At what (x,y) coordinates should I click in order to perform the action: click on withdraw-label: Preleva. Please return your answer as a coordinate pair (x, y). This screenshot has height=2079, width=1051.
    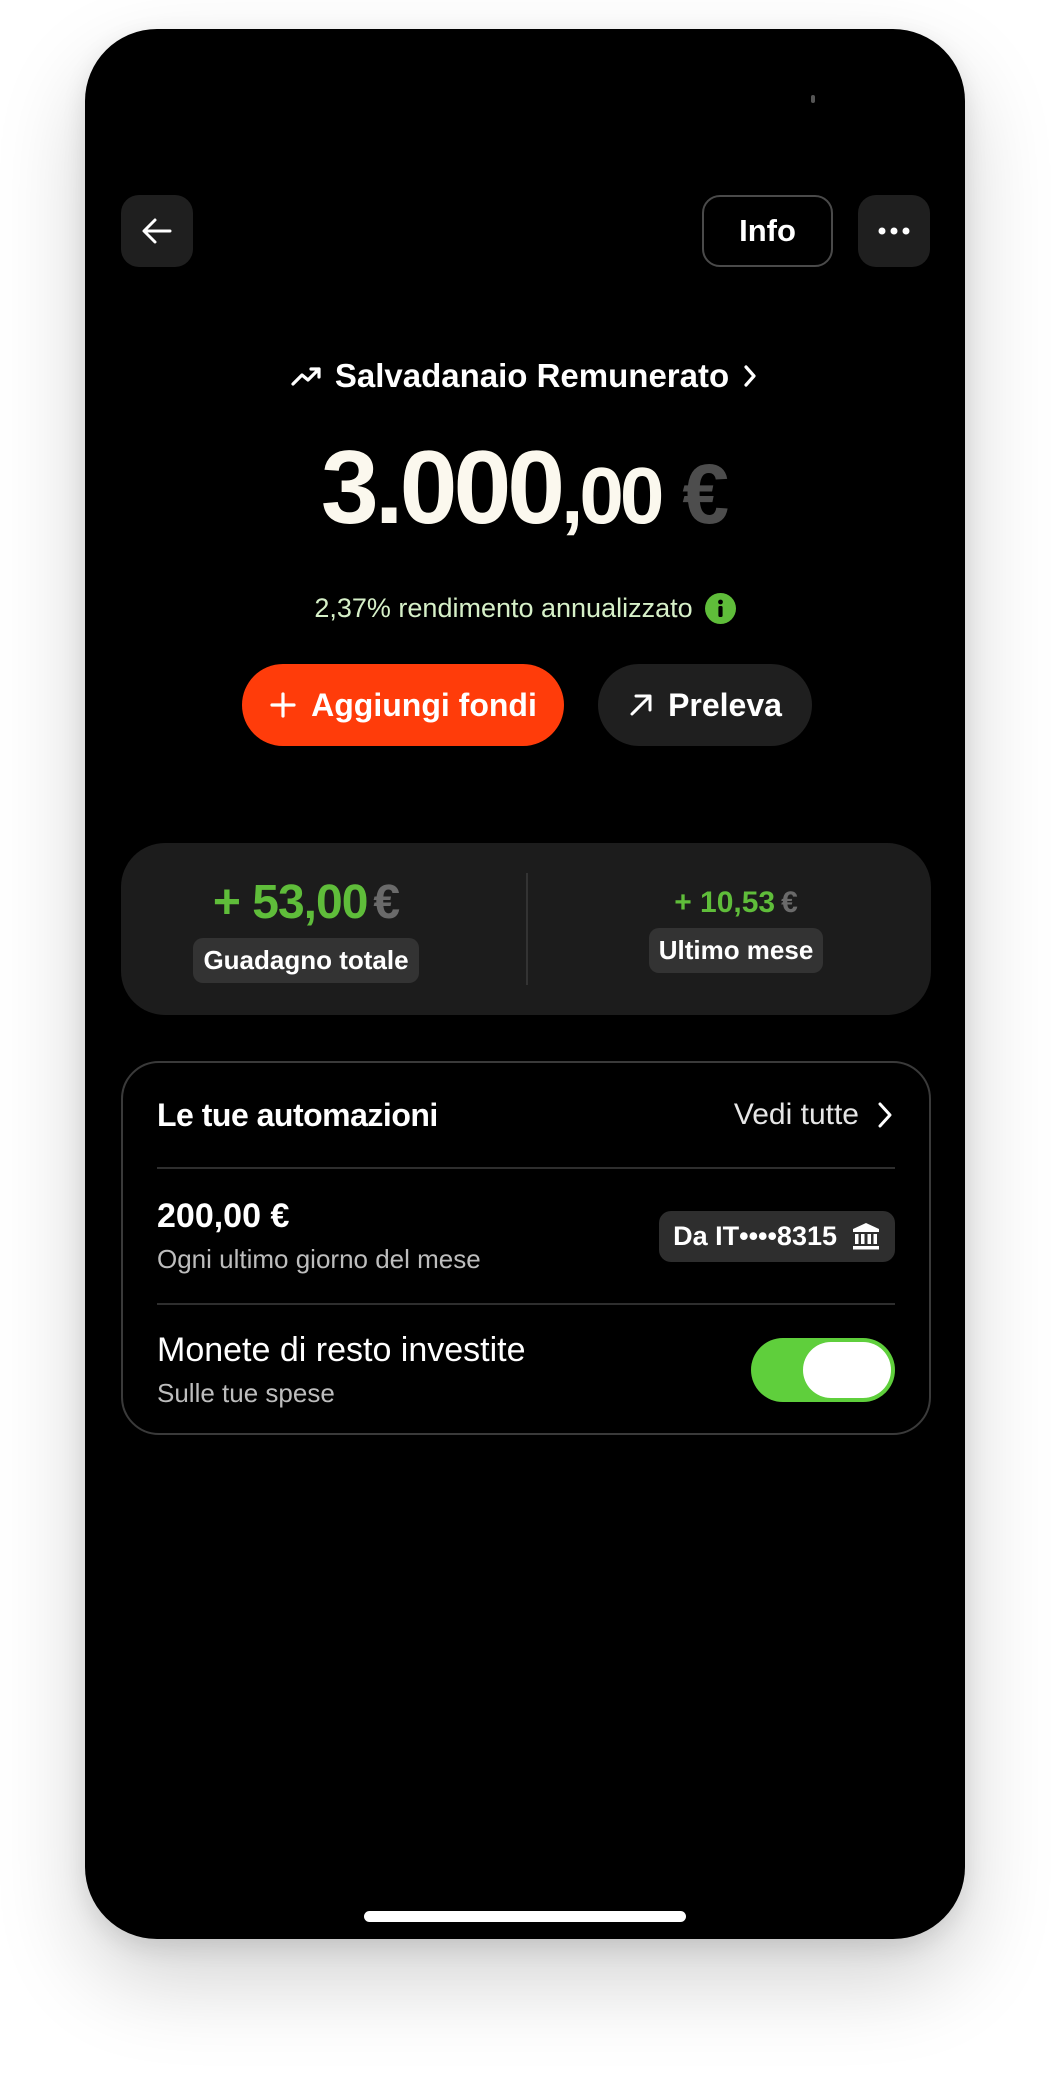
    Looking at the image, I should click on (725, 704).